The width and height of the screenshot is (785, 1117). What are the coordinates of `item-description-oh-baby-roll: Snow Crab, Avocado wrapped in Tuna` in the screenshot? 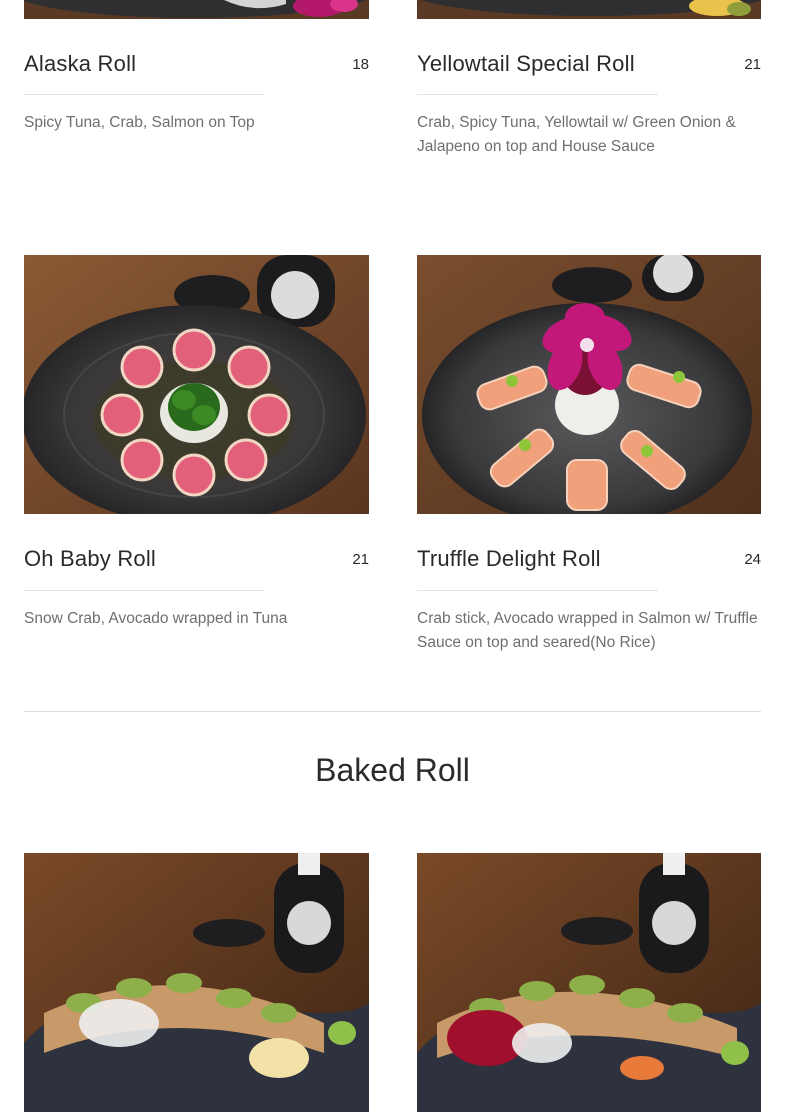 It's located at (156, 618).